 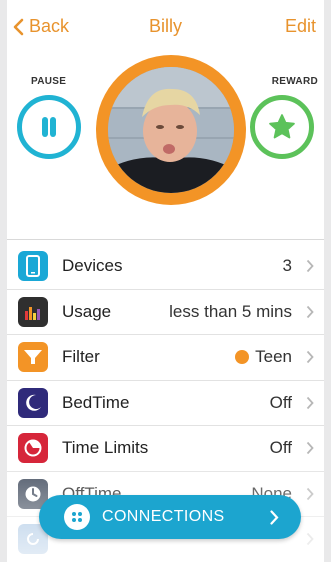 What do you see at coordinates (77, 517) in the screenshot?
I see `connections-icon` at bounding box center [77, 517].